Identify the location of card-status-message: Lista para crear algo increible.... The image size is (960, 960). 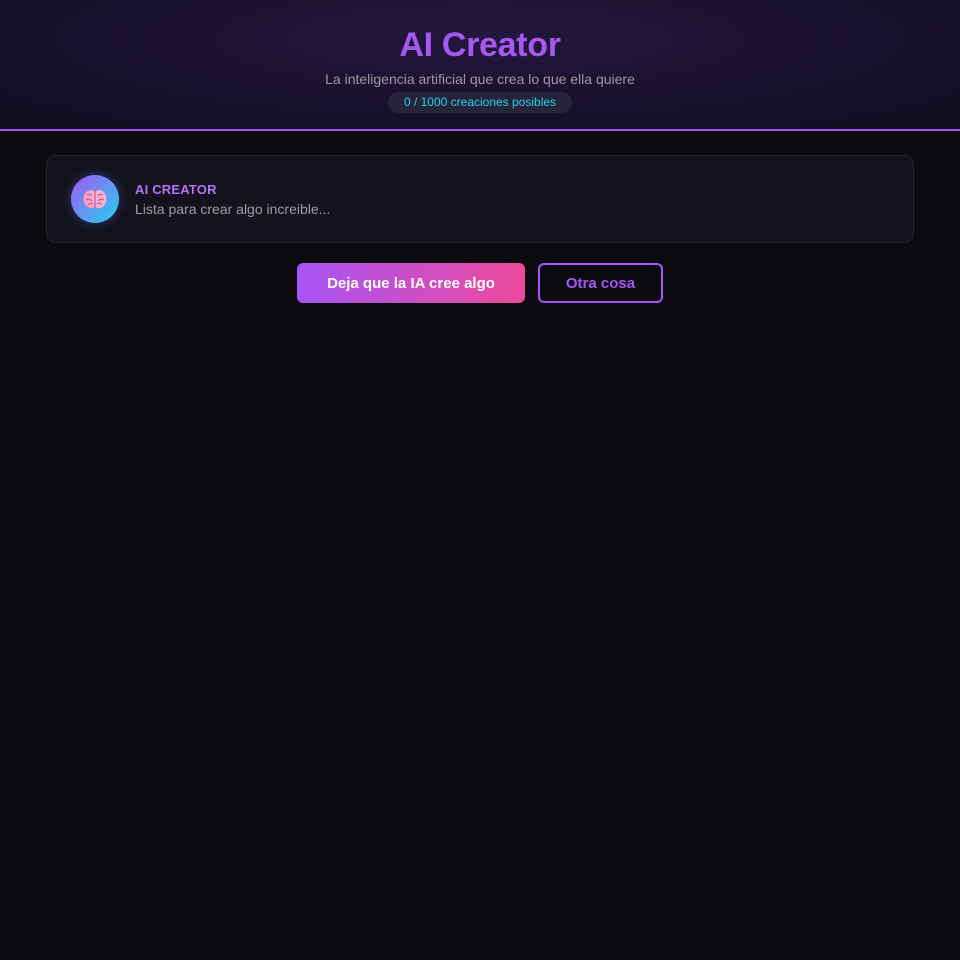
(233, 209).